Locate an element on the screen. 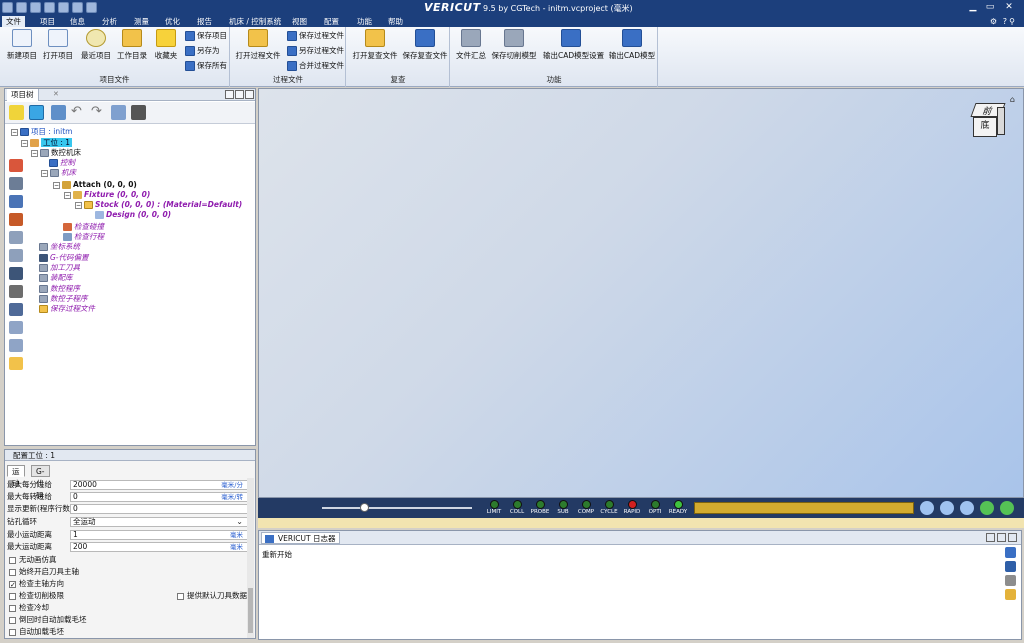  tab-project-tree: 项目树 is located at coordinates (23, 95).